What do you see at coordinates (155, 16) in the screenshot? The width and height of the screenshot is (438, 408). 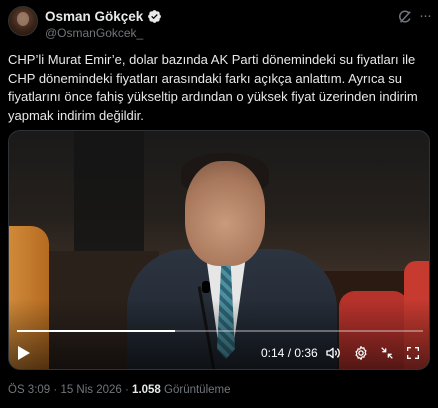 I see `verified-badge-icon` at bounding box center [155, 16].